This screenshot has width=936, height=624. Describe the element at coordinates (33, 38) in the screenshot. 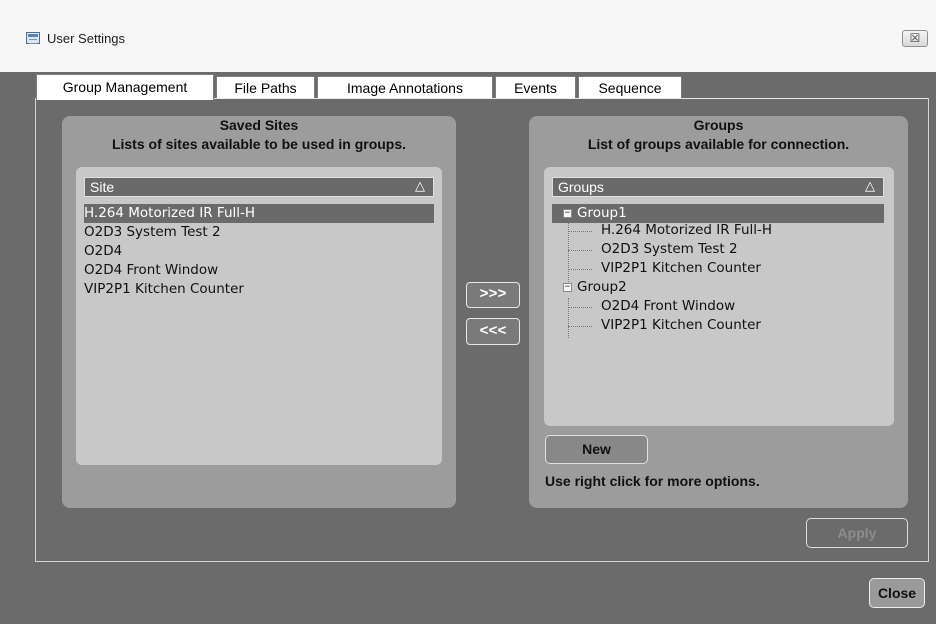

I see `window-app-icon` at that location.